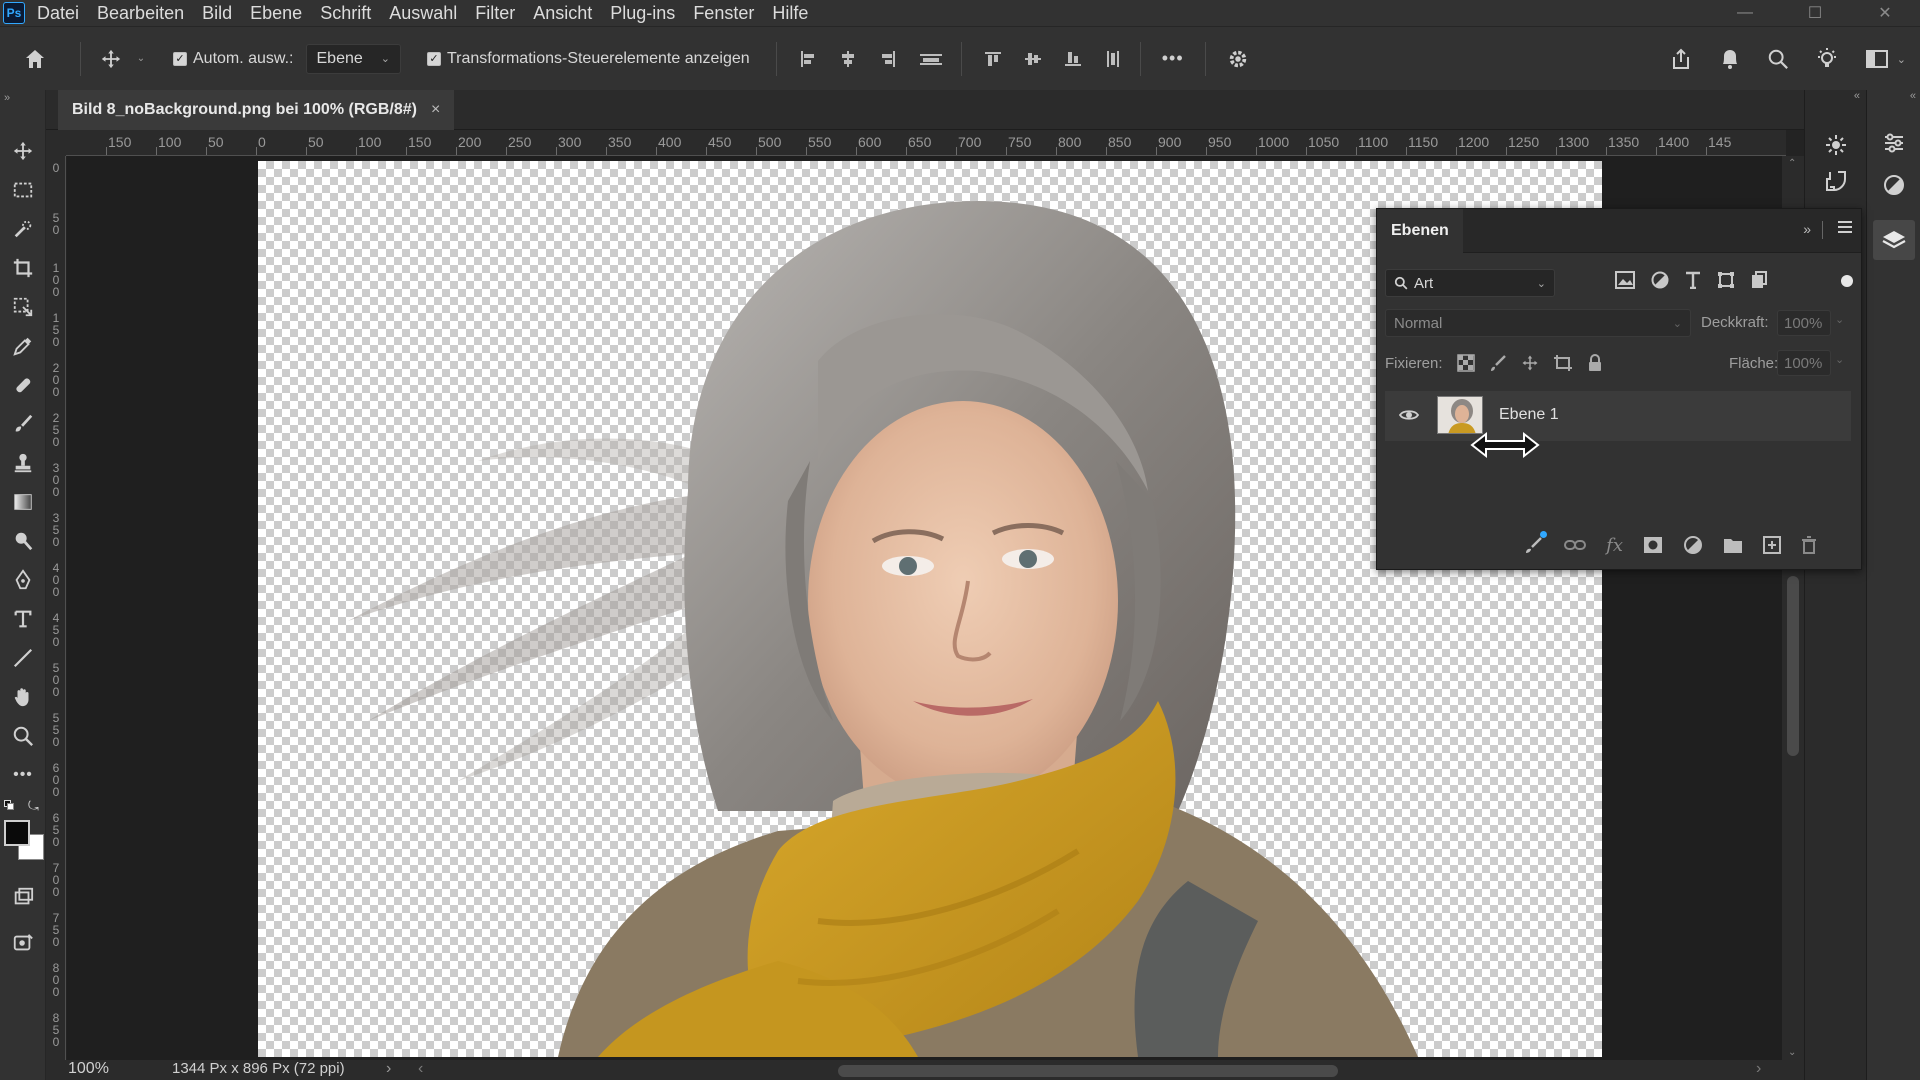 This screenshot has height=1080, width=1920. What do you see at coordinates (1759, 280) in the screenshot?
I see `filter-smart-object-icon` at bounding box center [1759, 280].